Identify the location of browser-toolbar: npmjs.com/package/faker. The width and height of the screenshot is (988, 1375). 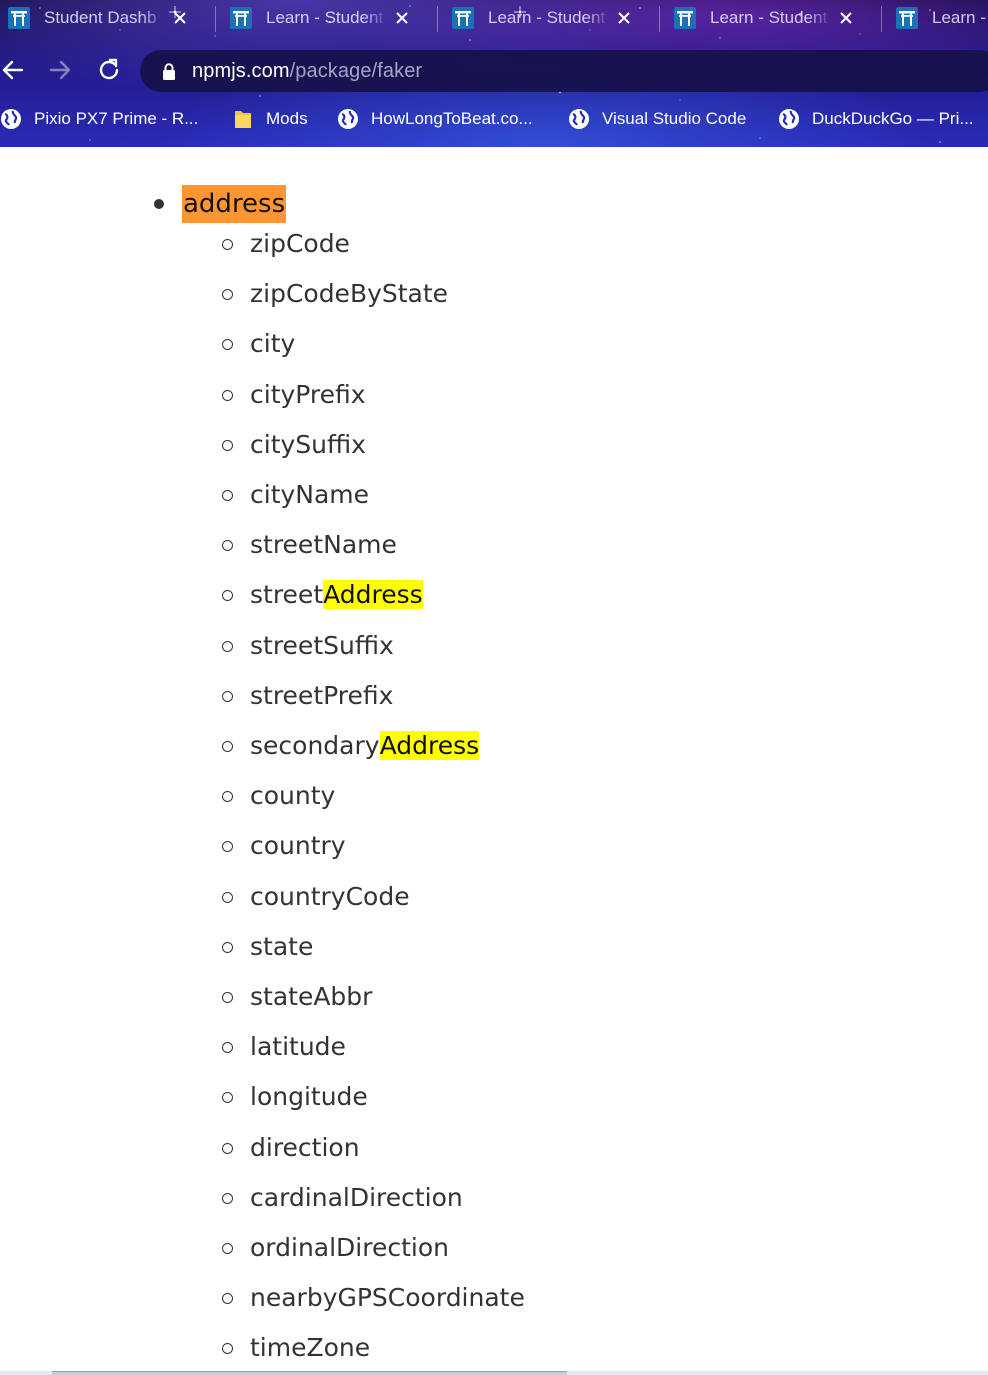
(494, 71).